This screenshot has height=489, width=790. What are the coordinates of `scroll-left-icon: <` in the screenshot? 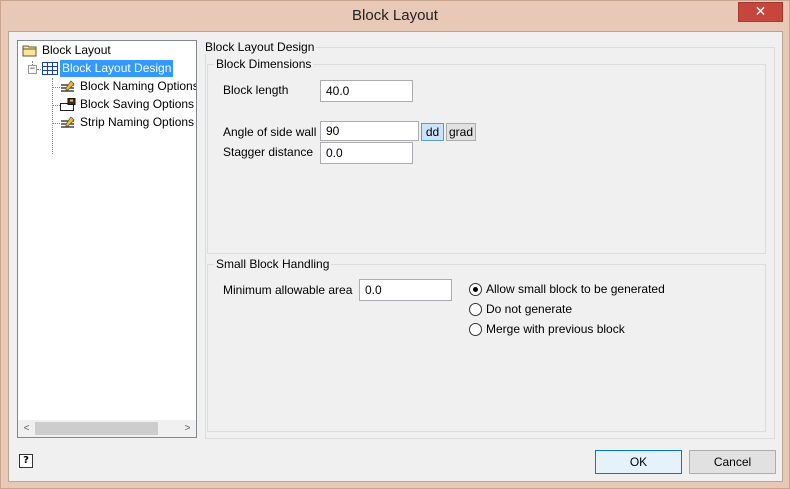 It's located at (26, 428).